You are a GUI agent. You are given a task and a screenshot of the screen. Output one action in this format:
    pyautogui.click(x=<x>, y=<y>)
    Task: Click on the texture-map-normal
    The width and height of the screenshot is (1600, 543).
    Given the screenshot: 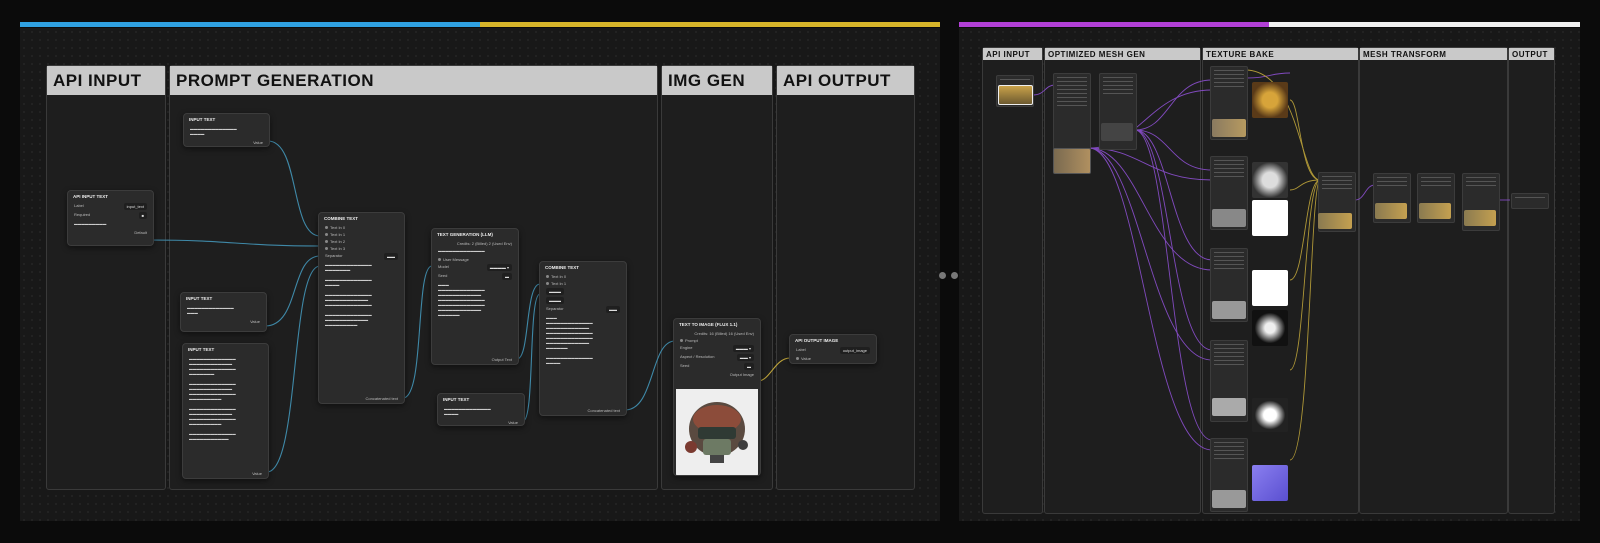 What is the action you would take?
    pyautogui.click(x=1270, y=483)
    